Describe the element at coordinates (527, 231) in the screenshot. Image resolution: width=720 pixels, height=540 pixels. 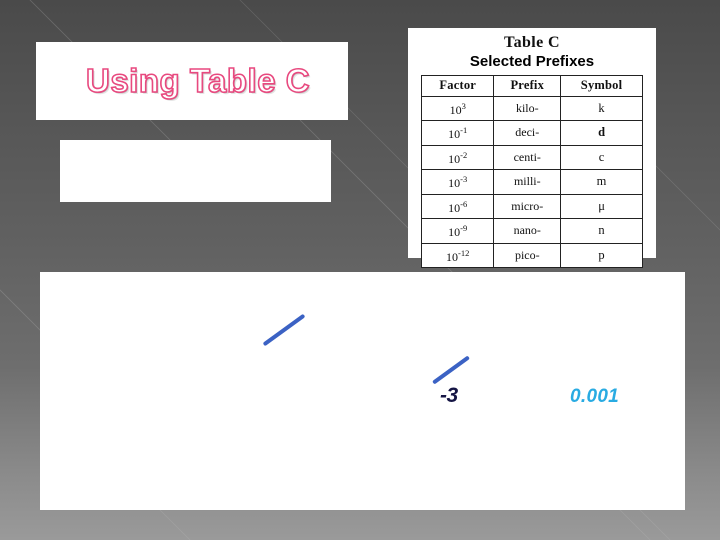
I see `cell-prefix: nano-` at that location.